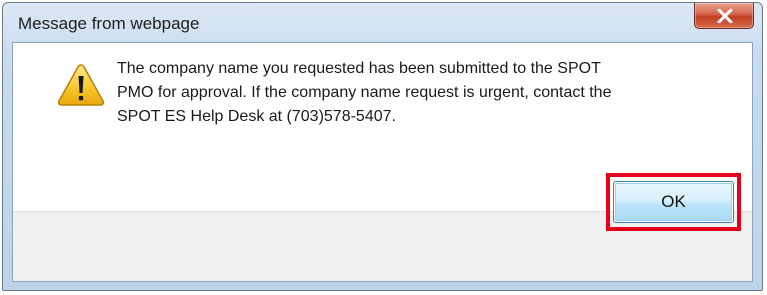 This screenshot has width=767, height=295. I want to click on message-line: SPOT ES Help Desk at (703)578-5407., so click(256, 116).